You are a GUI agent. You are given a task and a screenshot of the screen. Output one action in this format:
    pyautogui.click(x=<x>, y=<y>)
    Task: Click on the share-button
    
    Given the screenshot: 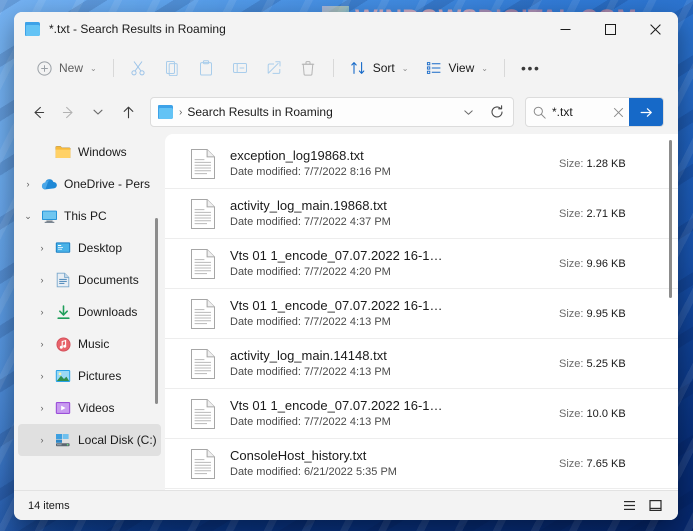 What is the action you would take?
    pyautogui.click(x=274, y=68)
    